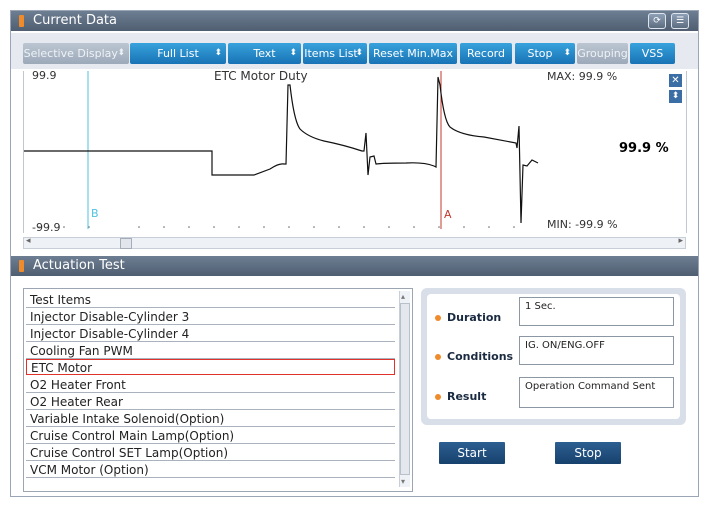 The image size is (711, 508). Describe the element at coordinates (178, 53) in the screenshot. I see `full-list-button: Full List ⬍` at that location.